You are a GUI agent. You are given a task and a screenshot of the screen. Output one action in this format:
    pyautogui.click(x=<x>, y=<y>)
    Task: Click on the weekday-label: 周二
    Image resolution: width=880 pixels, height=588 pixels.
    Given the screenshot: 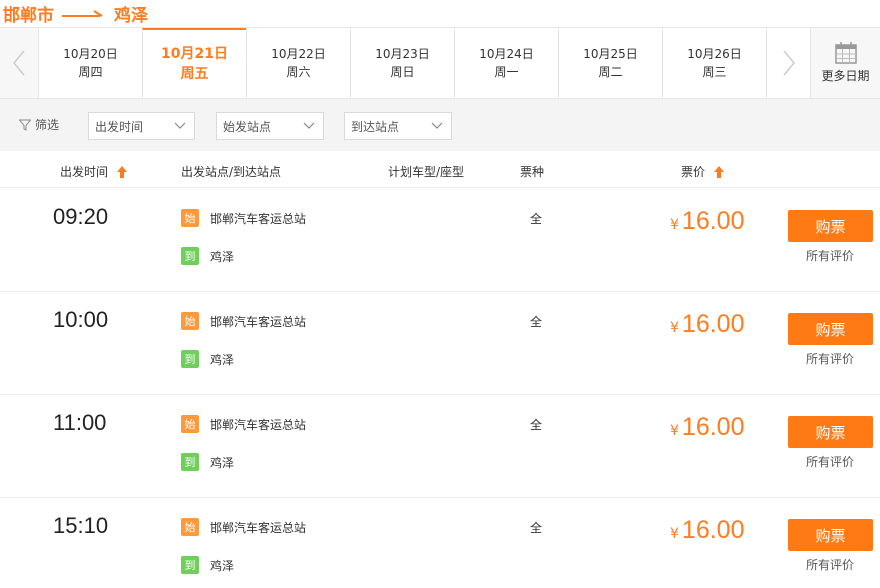 What is the action you would take?
    pyautogui.click(x=610, y=72)
    